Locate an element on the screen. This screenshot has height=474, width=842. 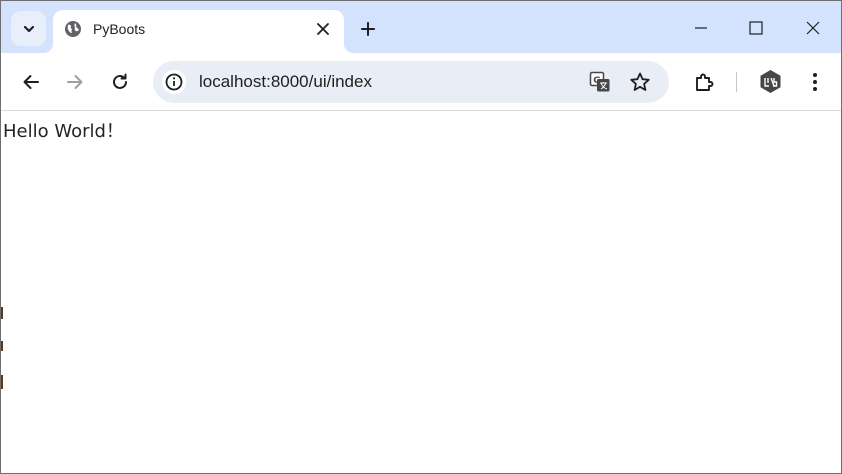
new-tab-button is located at coordinates (368, 29).